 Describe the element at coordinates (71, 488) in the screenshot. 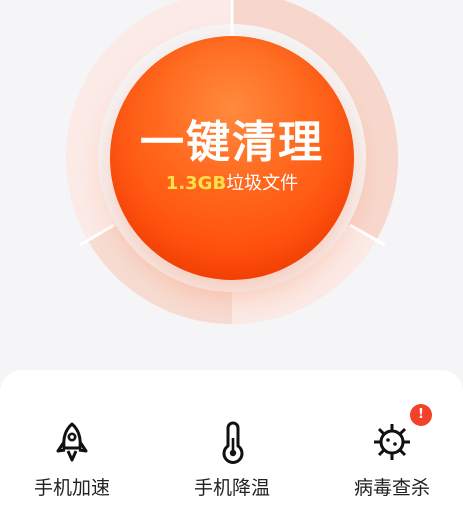

I see `tool-label: 手机加速` at that location.